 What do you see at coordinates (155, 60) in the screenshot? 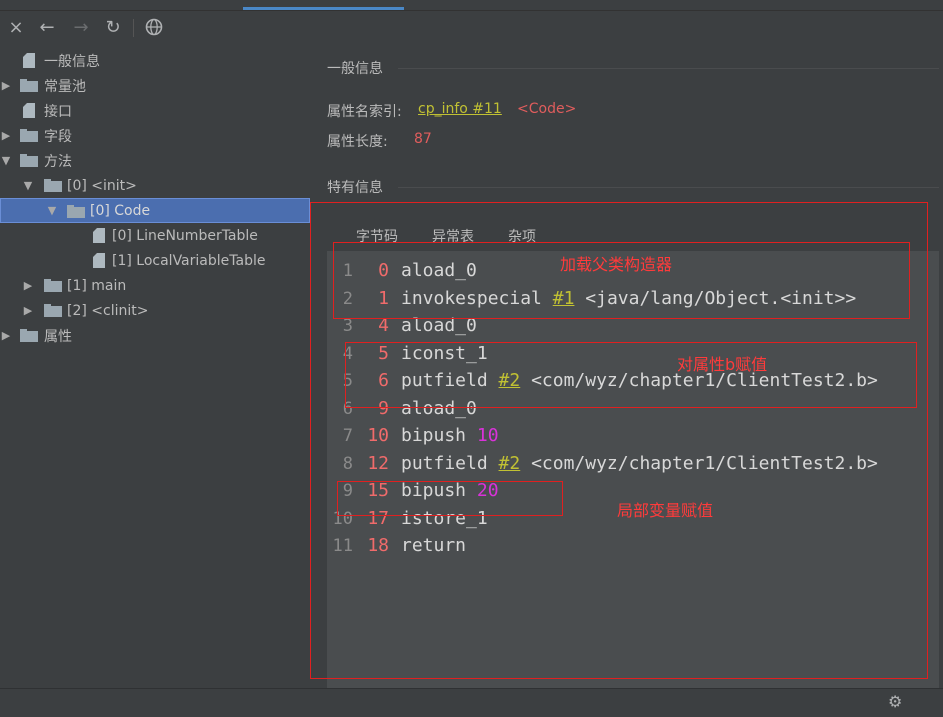
I see `tree-node: 一般信息` at bounding box center [155, 60].